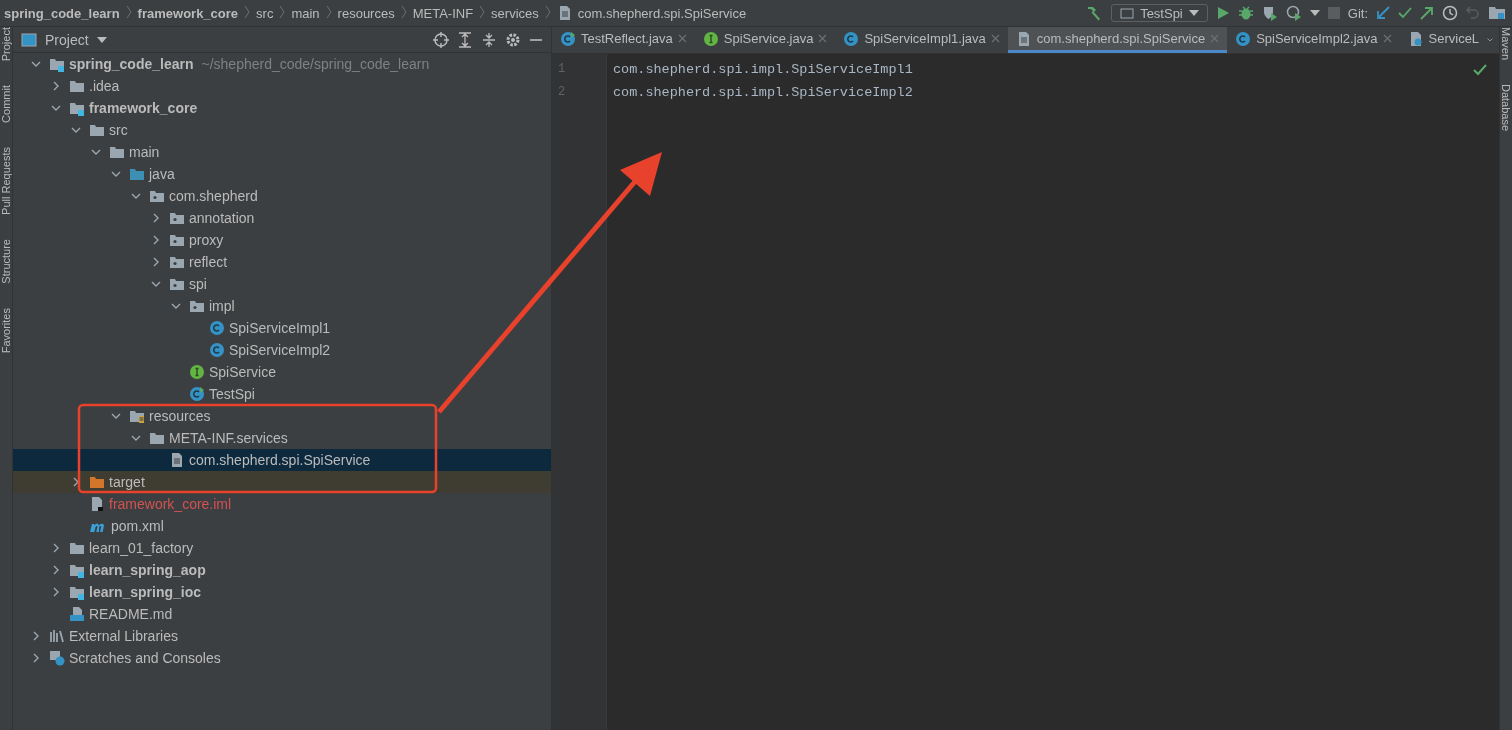 This screenshot has height=730, width=1512. I want to click on breadcrumb: com.shepherd.spi.SpiService, so click(651, 13).